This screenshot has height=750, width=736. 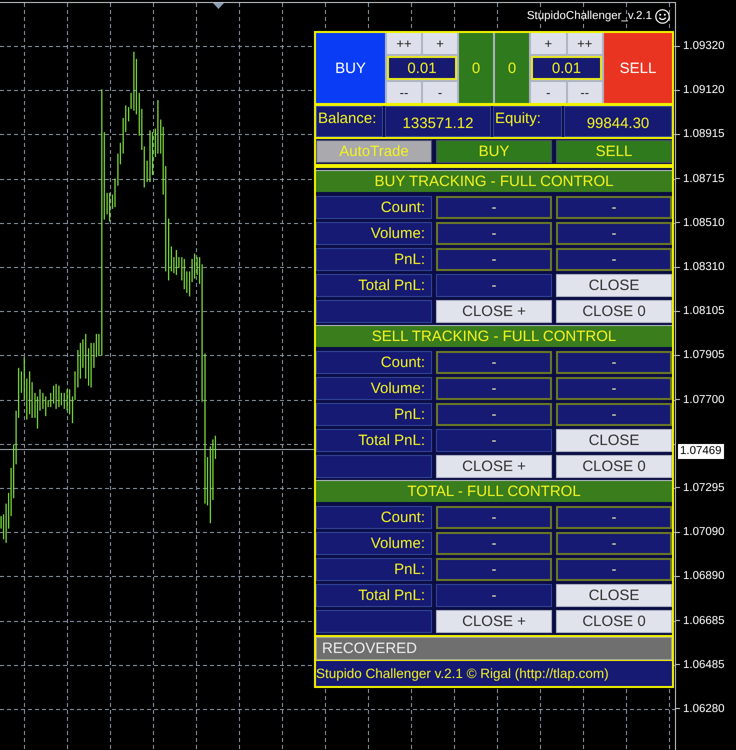 What do you see at coordinates (704, 532) in the screenshot?
I see `price-label: 1.07090` at bounding box center [704, 532].